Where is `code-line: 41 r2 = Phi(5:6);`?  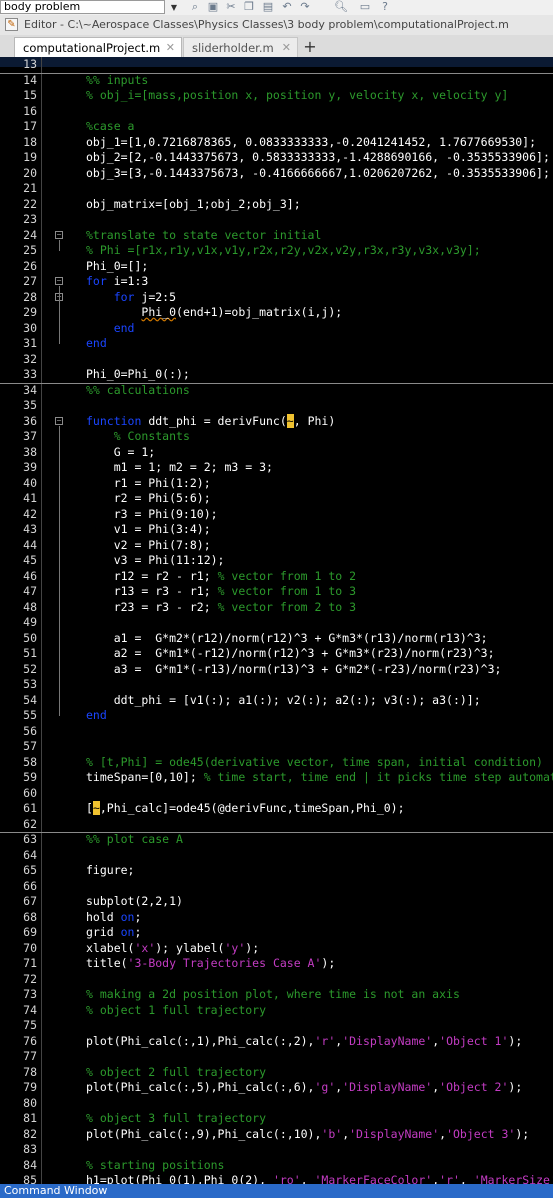 code-line: 41 r2 = Phi(5:6); is located at coordinates (276, 499).